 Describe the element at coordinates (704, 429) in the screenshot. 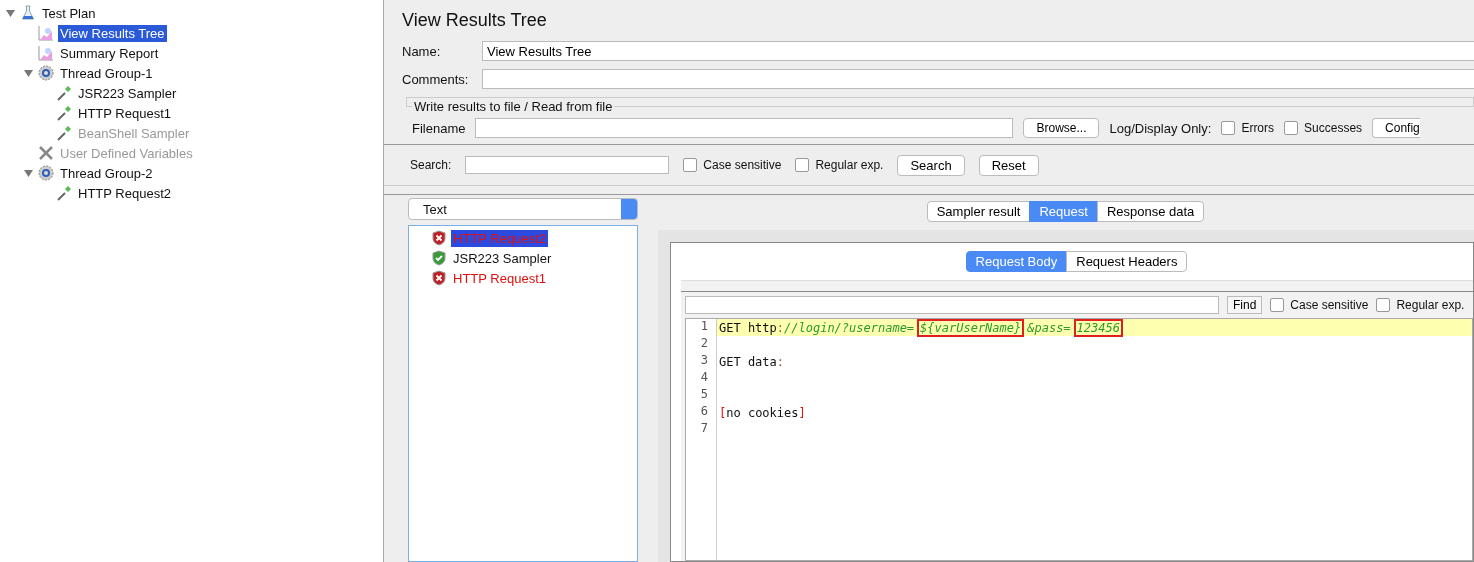

I see `line-number: 7` at that location.